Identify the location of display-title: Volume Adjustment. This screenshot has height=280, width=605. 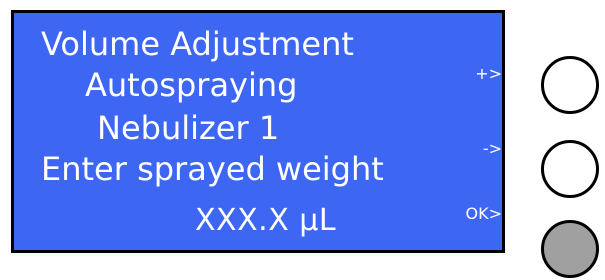
(197, 44).